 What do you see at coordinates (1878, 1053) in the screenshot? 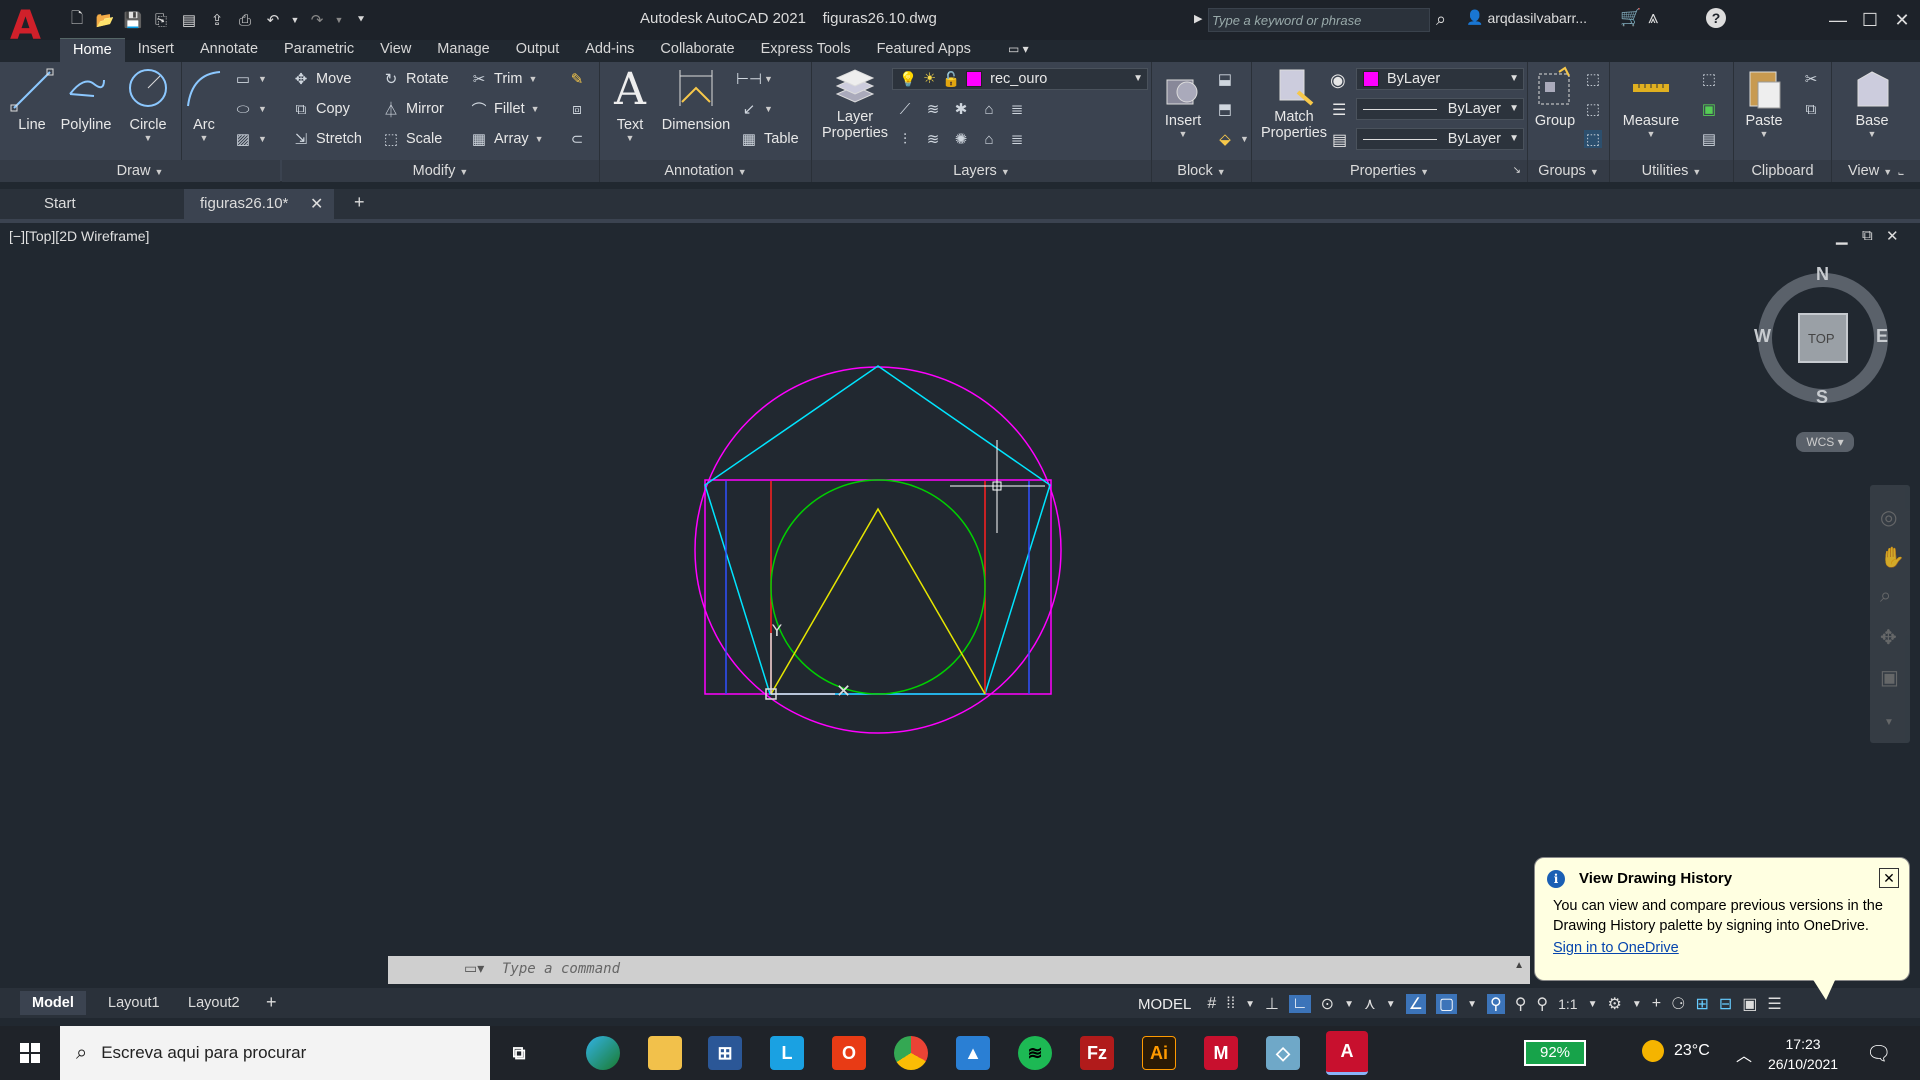
I see `action-center-icon: 🗨` at bounding box center [1878, 1053].